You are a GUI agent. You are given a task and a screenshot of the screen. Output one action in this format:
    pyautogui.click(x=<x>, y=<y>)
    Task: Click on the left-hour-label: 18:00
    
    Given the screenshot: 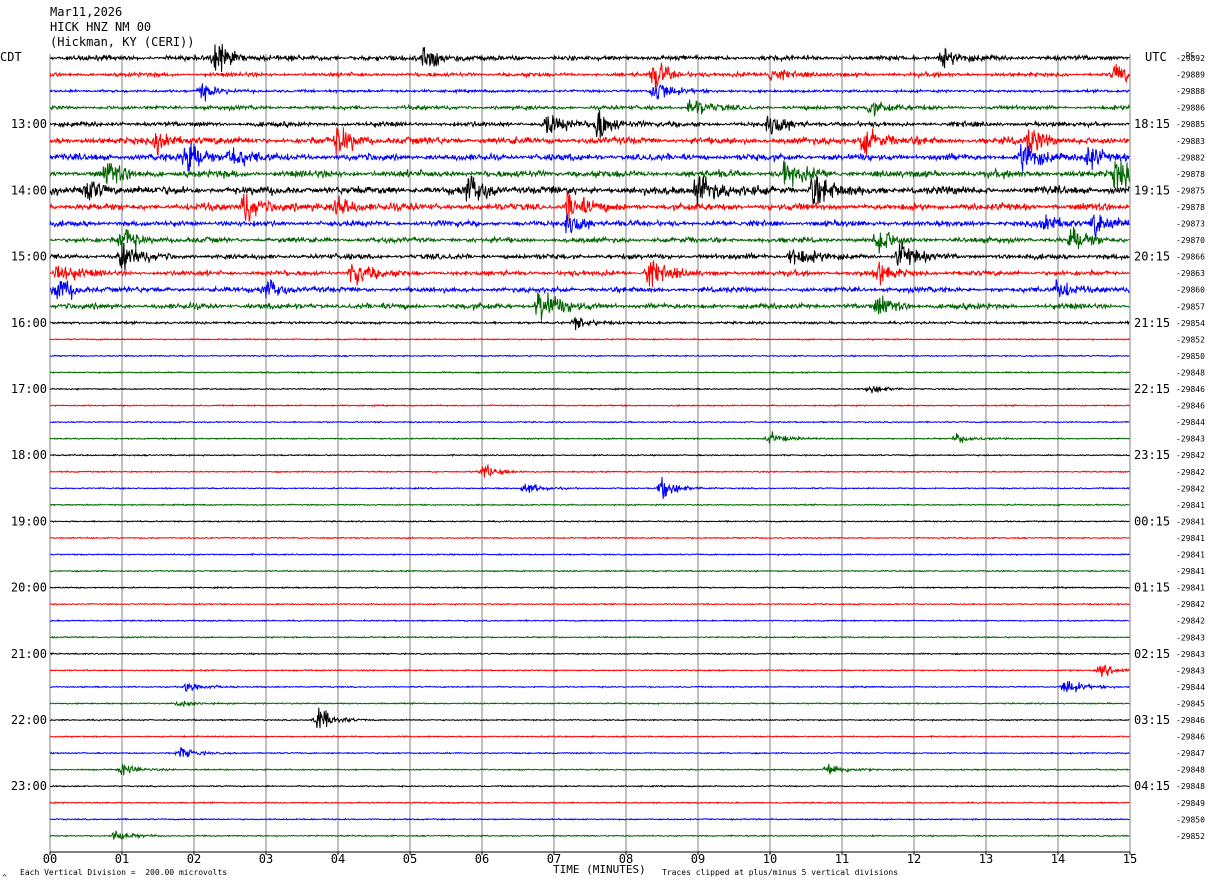 What is the action you would take?
    pyautogui.click(x=29, y=455)
    